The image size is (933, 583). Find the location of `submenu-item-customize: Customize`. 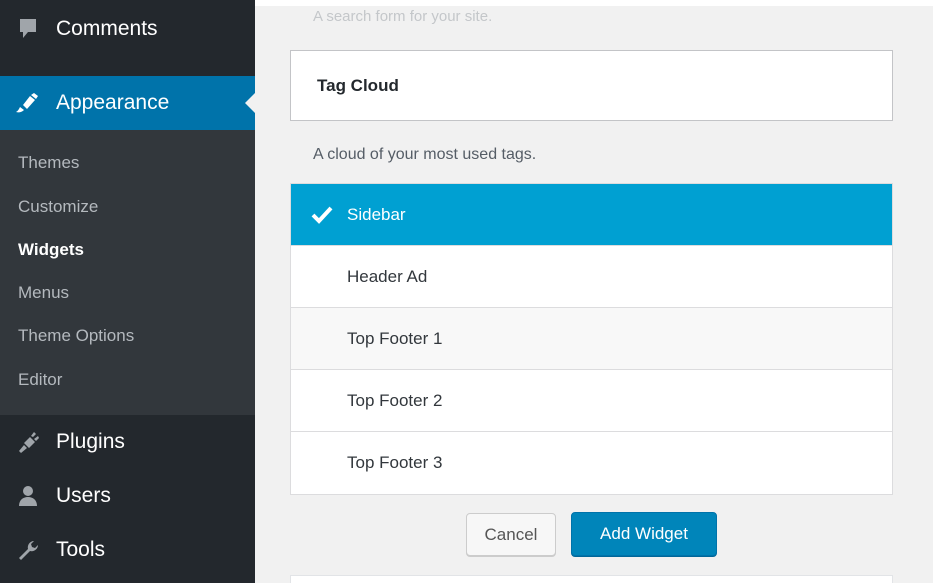

submenu-item-customize: Customize is located at coordinates (58, 207).